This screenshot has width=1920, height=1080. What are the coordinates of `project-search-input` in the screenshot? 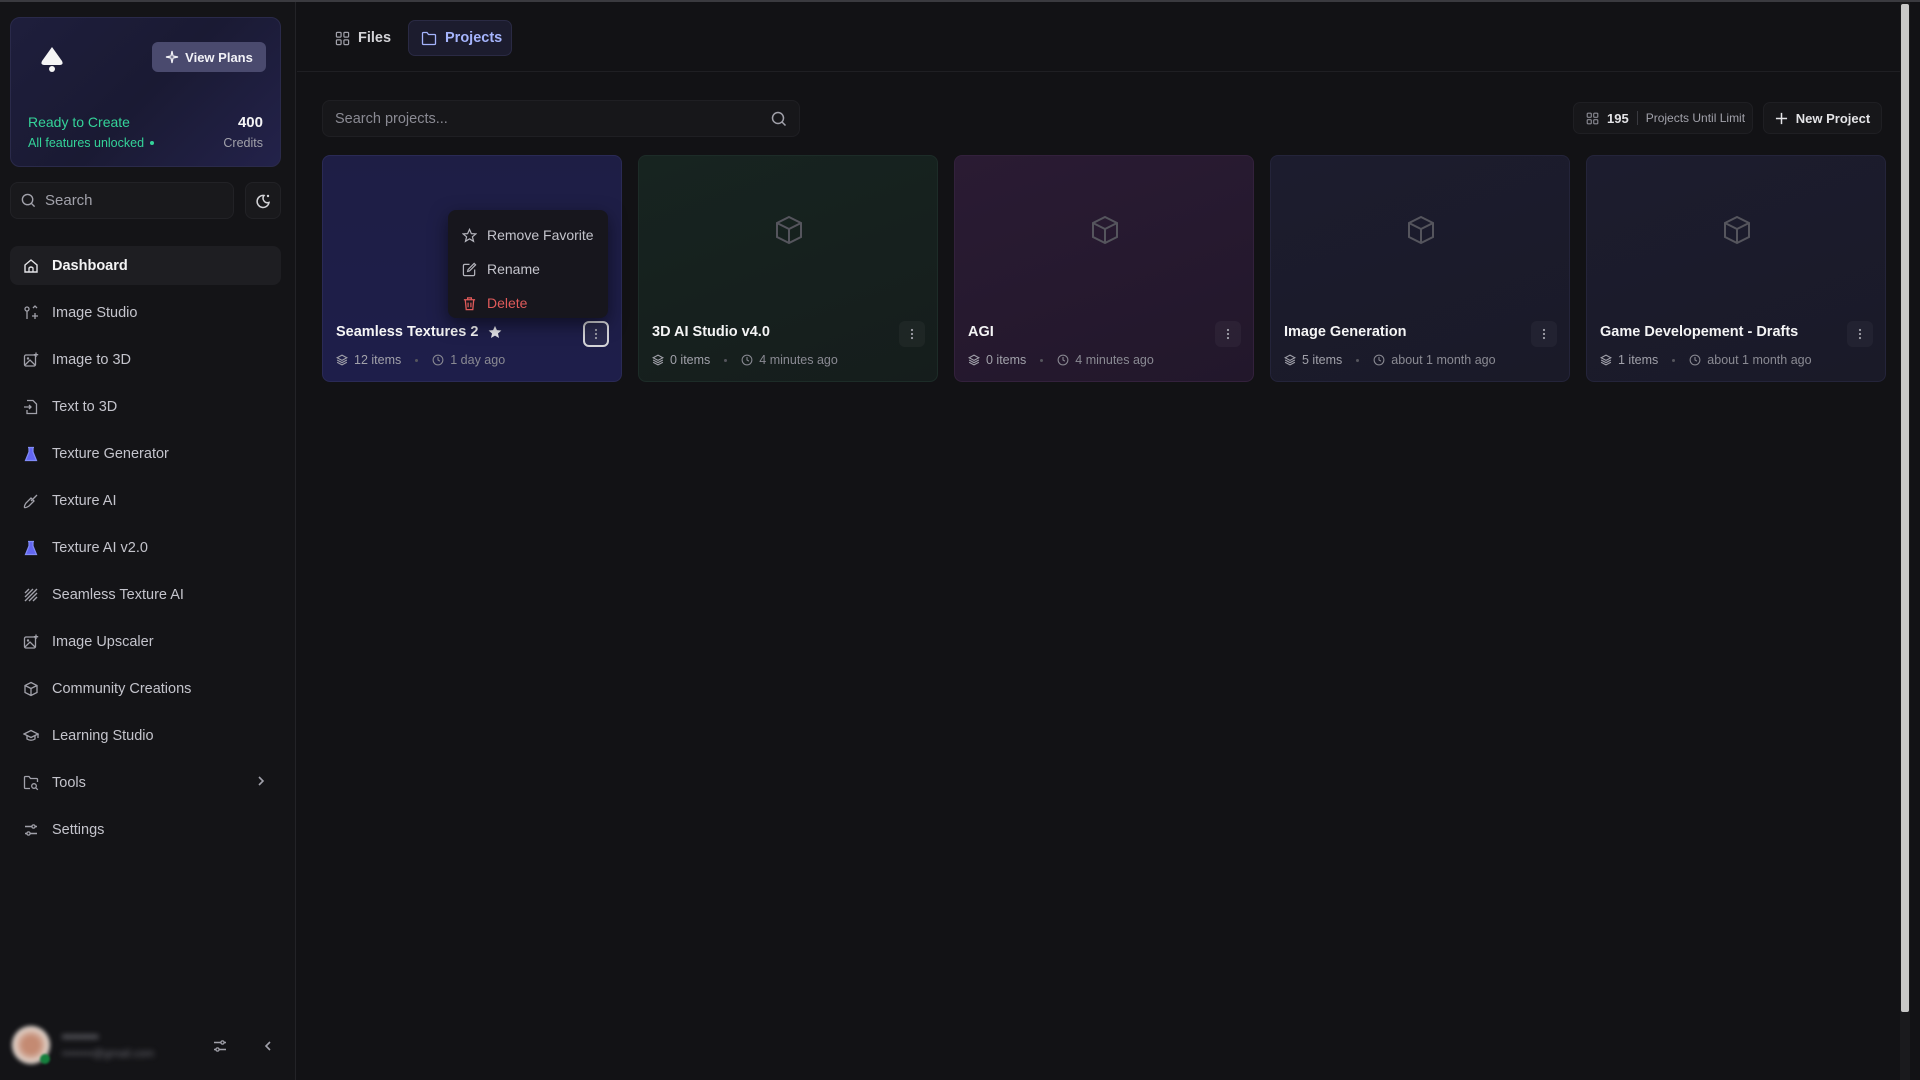 It's located at (553, 118).